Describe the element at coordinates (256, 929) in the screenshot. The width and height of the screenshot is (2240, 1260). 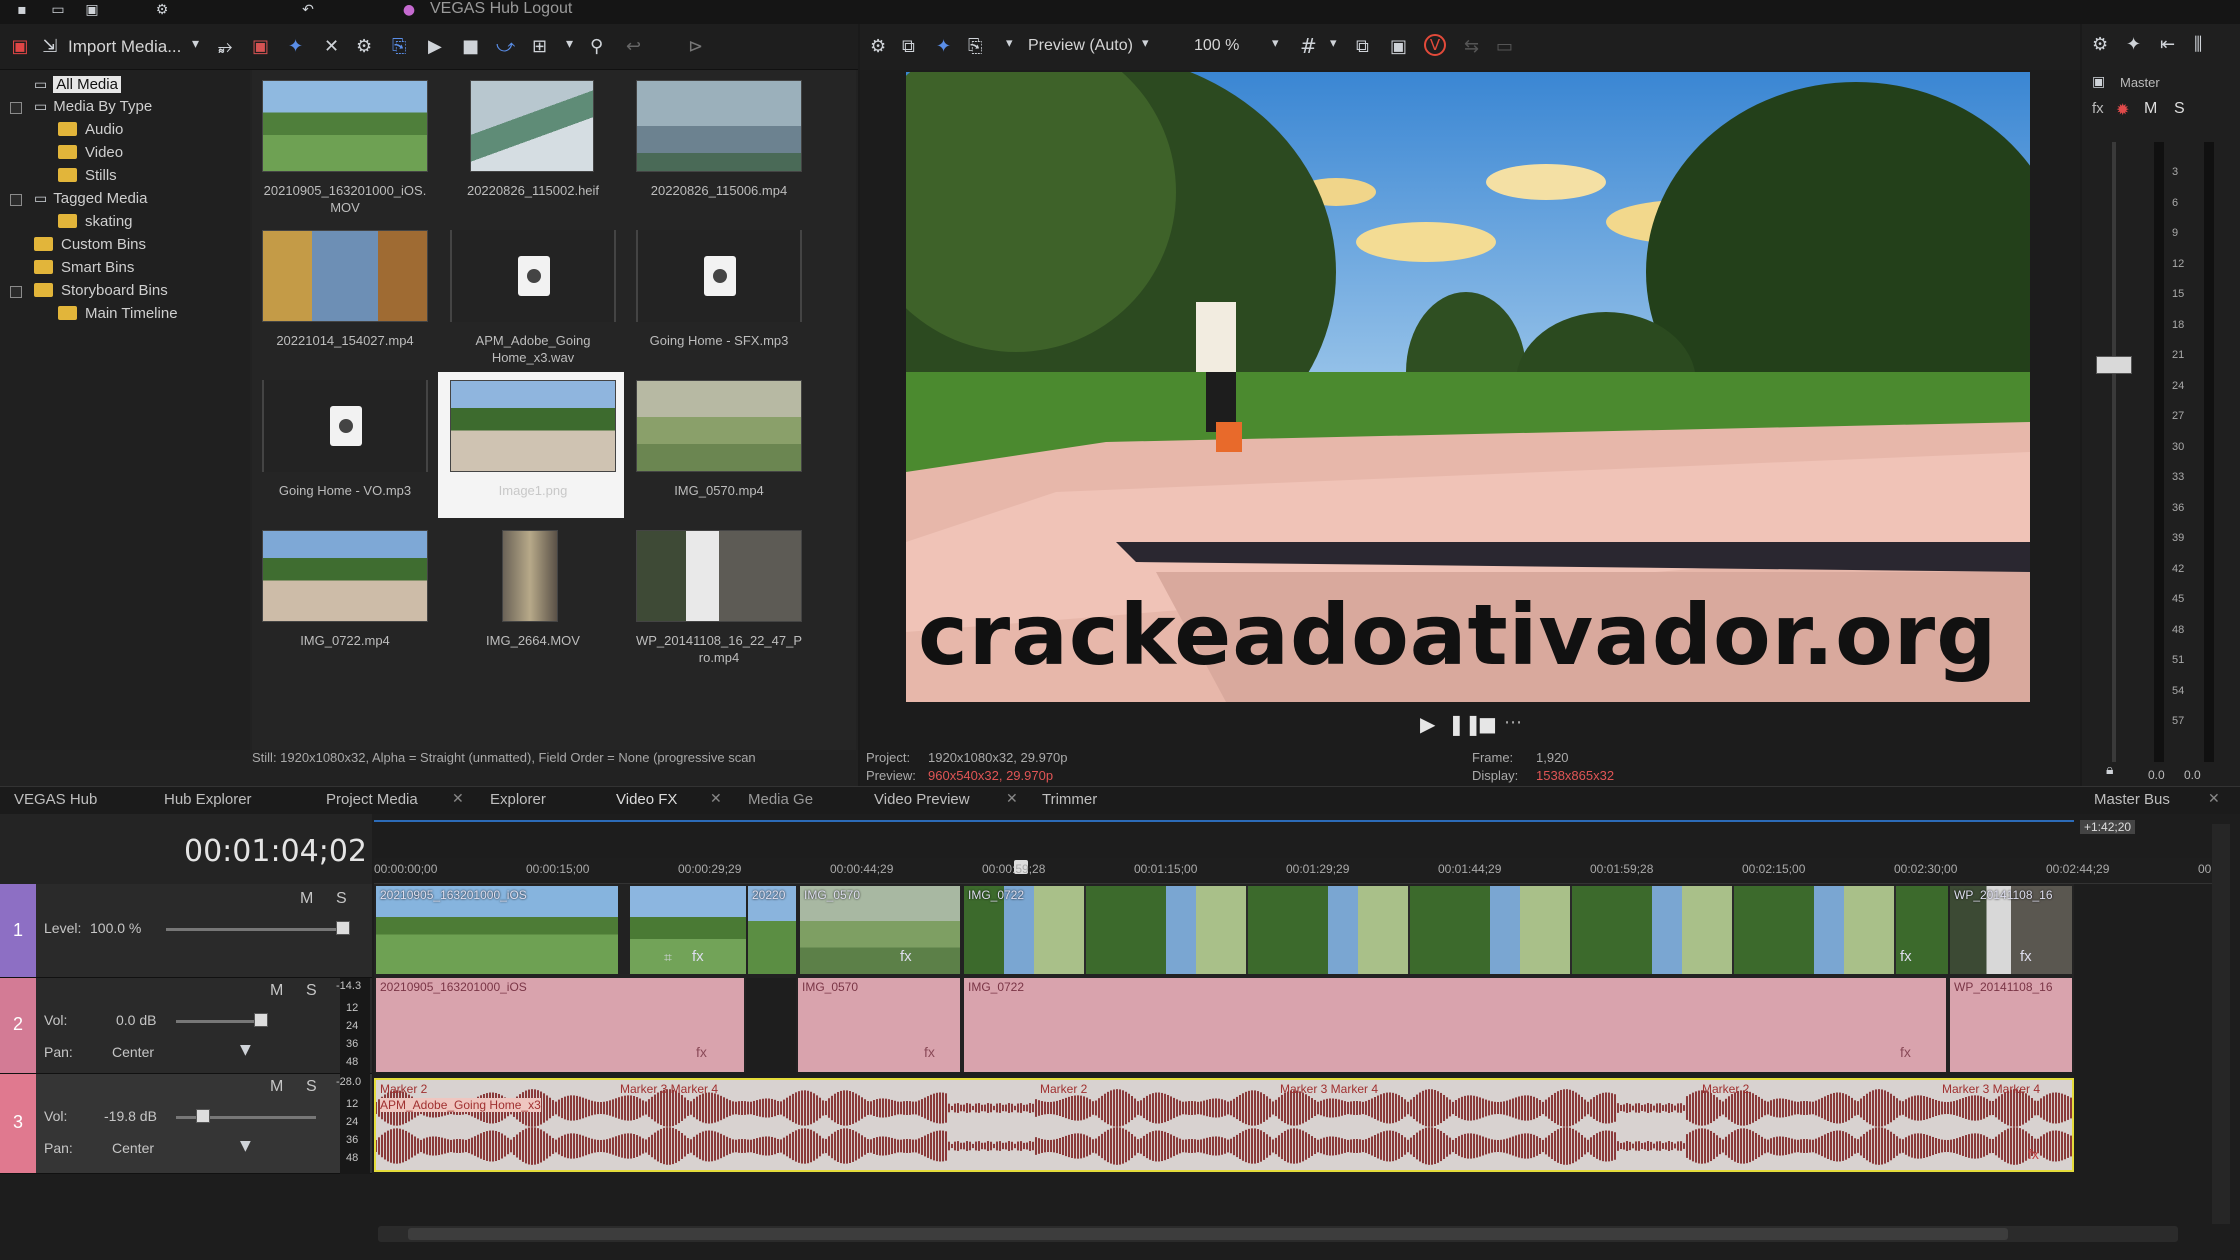
I see `level-slider` at that location.